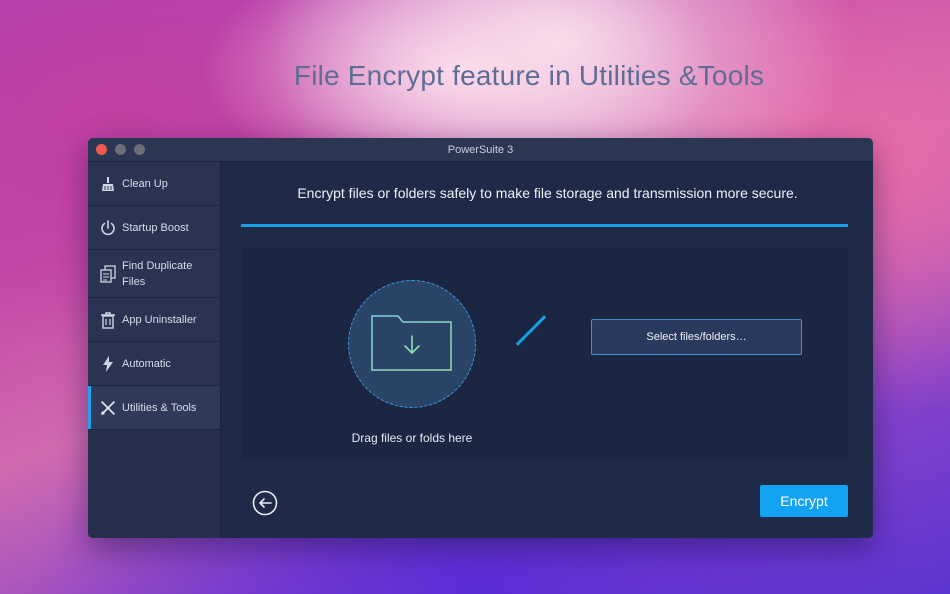  What do you see at coordinates (531, 330) in the screenshot?
I see `divider-slash` at bounding box center [531, 330].